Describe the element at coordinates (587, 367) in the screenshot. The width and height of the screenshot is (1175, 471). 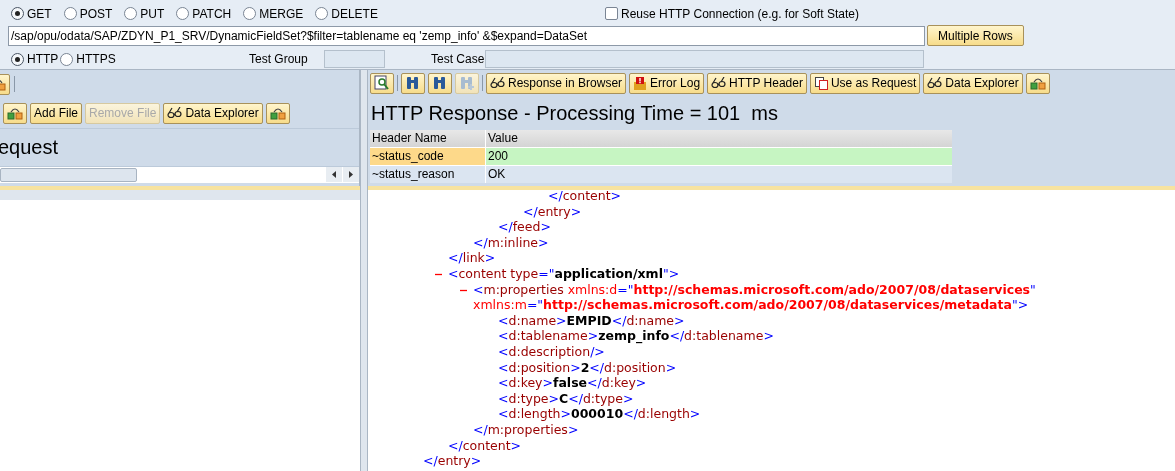
I see `xml-line: <d:position>2</d:position>` at that location.